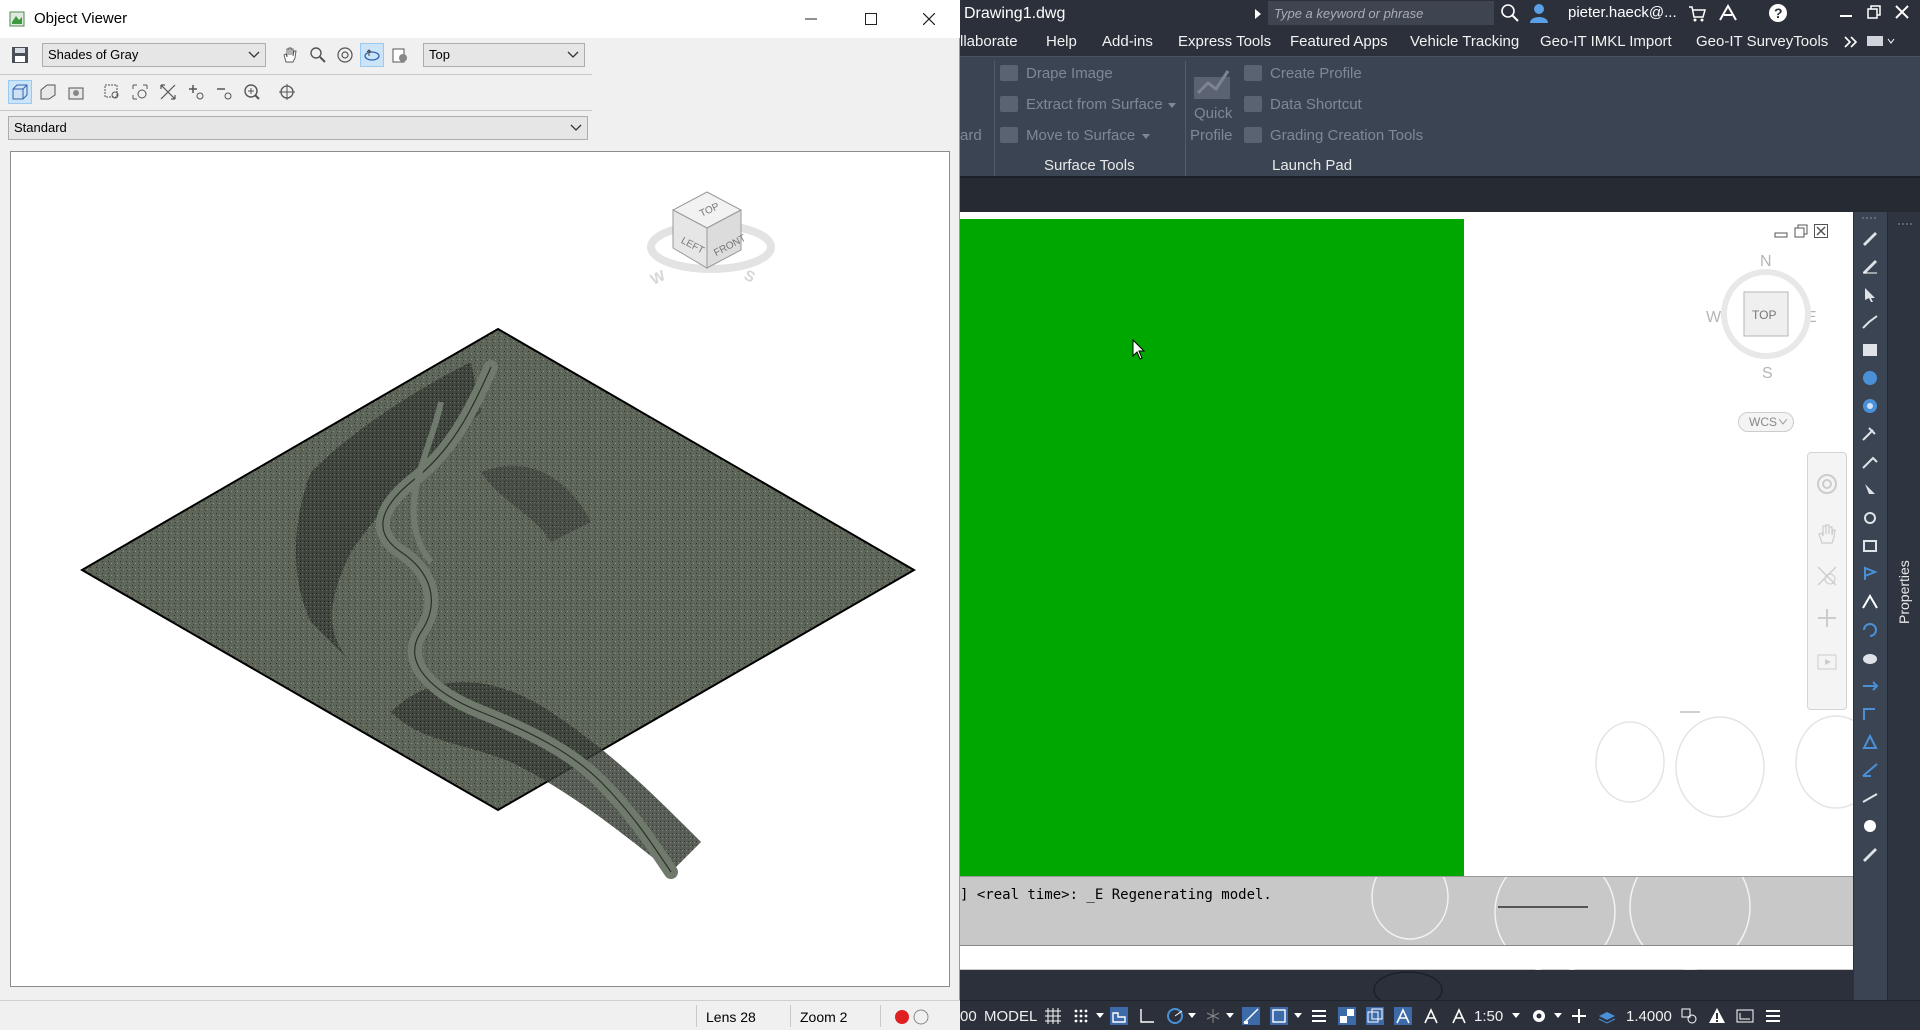  I want to click on gear-icon, so click(1539, 1016).